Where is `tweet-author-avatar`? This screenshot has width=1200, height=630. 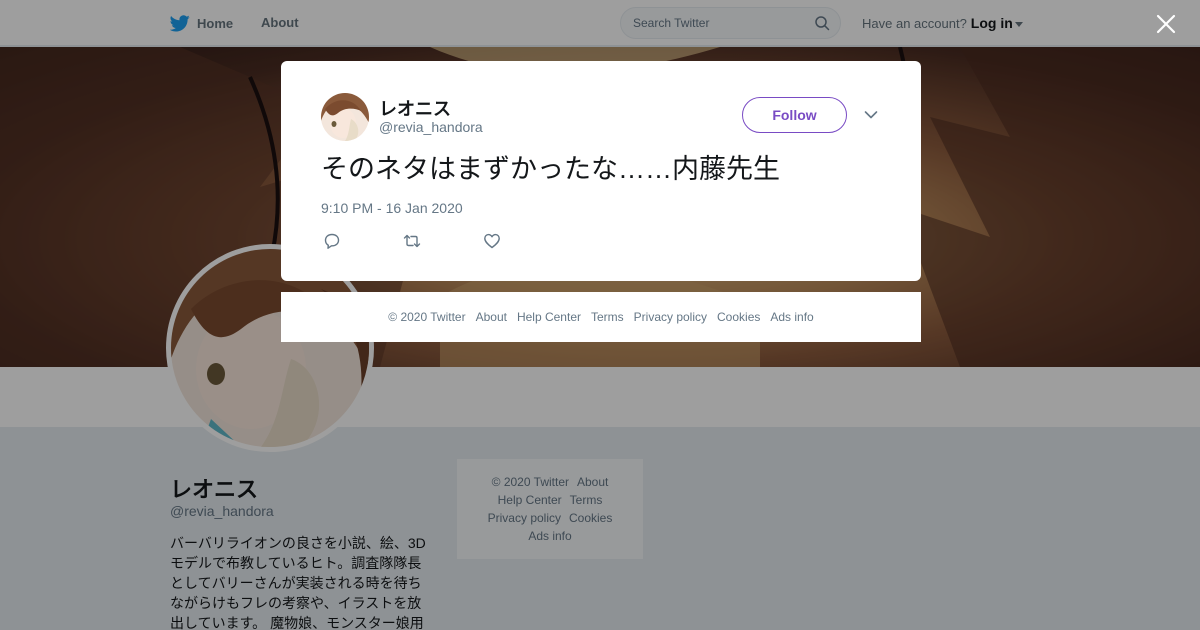 tweet-author-avatar is located at coordinates (345, 117).